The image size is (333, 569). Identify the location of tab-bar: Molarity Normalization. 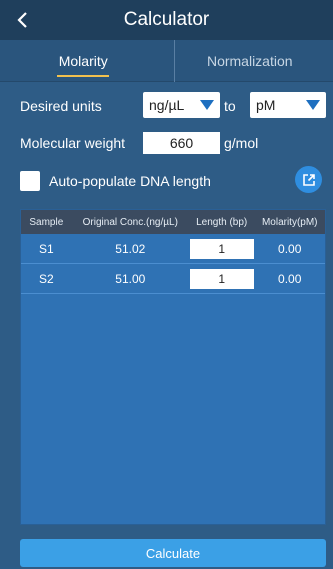
(166, 61).